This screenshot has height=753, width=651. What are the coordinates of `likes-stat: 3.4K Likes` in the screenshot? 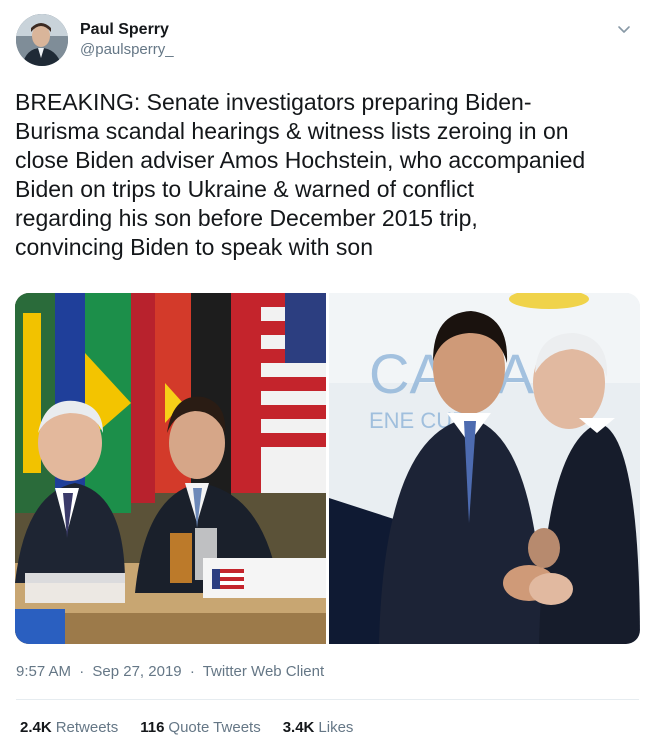 It's located at (318, 728).